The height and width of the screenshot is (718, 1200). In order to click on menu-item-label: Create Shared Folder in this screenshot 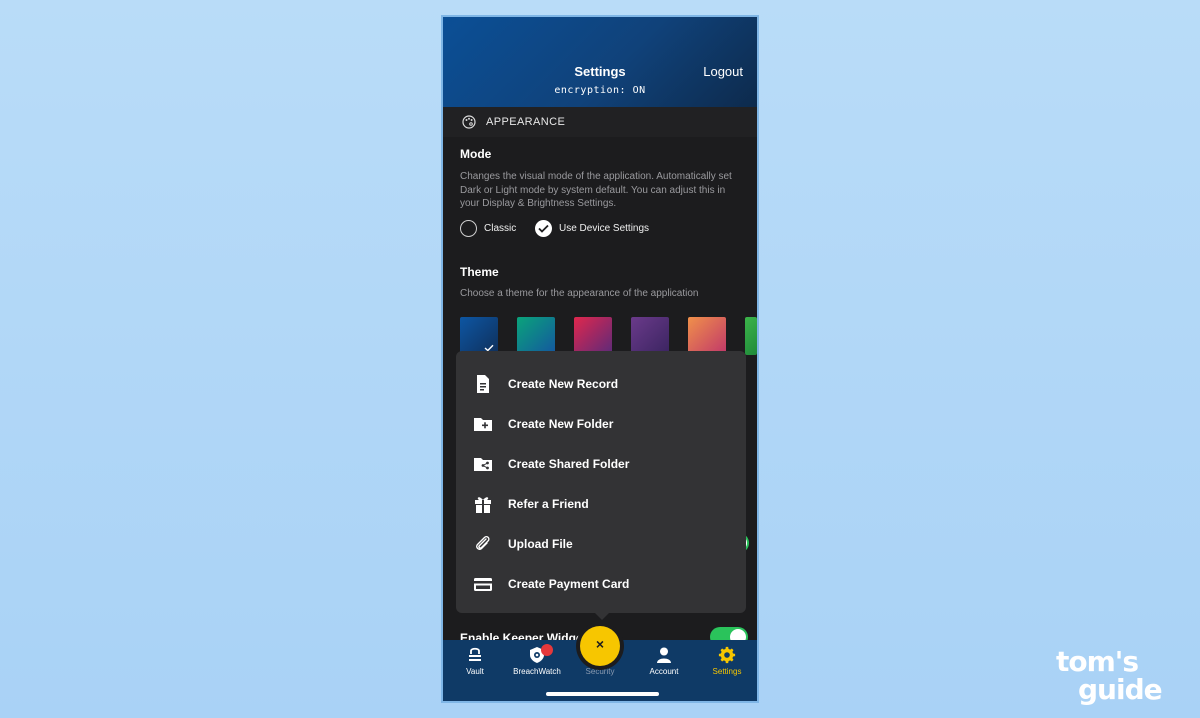, I will do `click(569, 464)`.